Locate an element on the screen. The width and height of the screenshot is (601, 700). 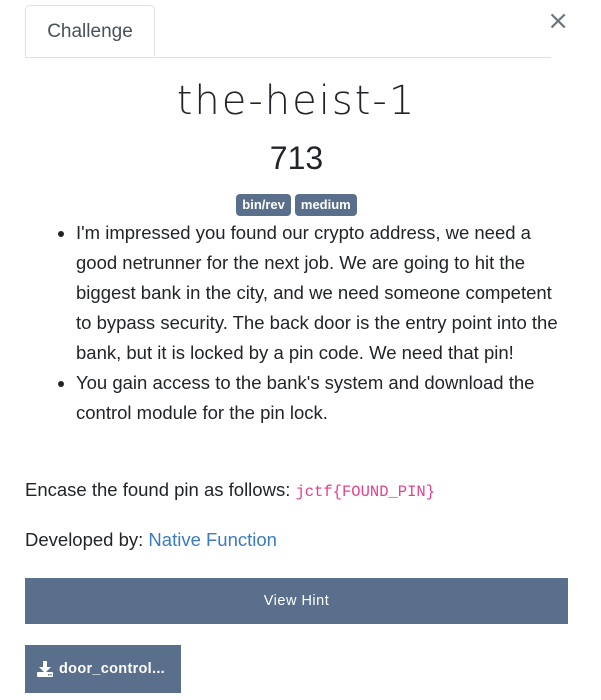
developer-label: Developed by: is located at coordinates (87, 539).